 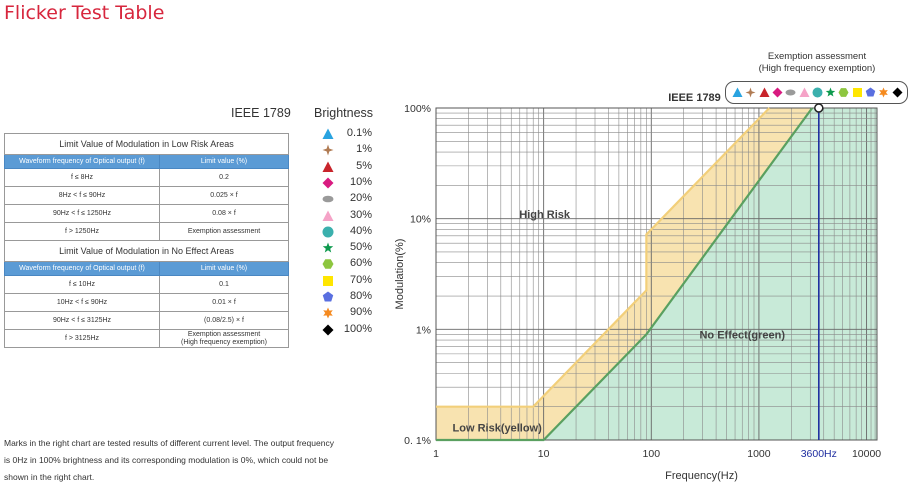 What do you see at coordinates (328, 313) in the screenshot?
I see `star6-icon` at bounding box center [328, 313].